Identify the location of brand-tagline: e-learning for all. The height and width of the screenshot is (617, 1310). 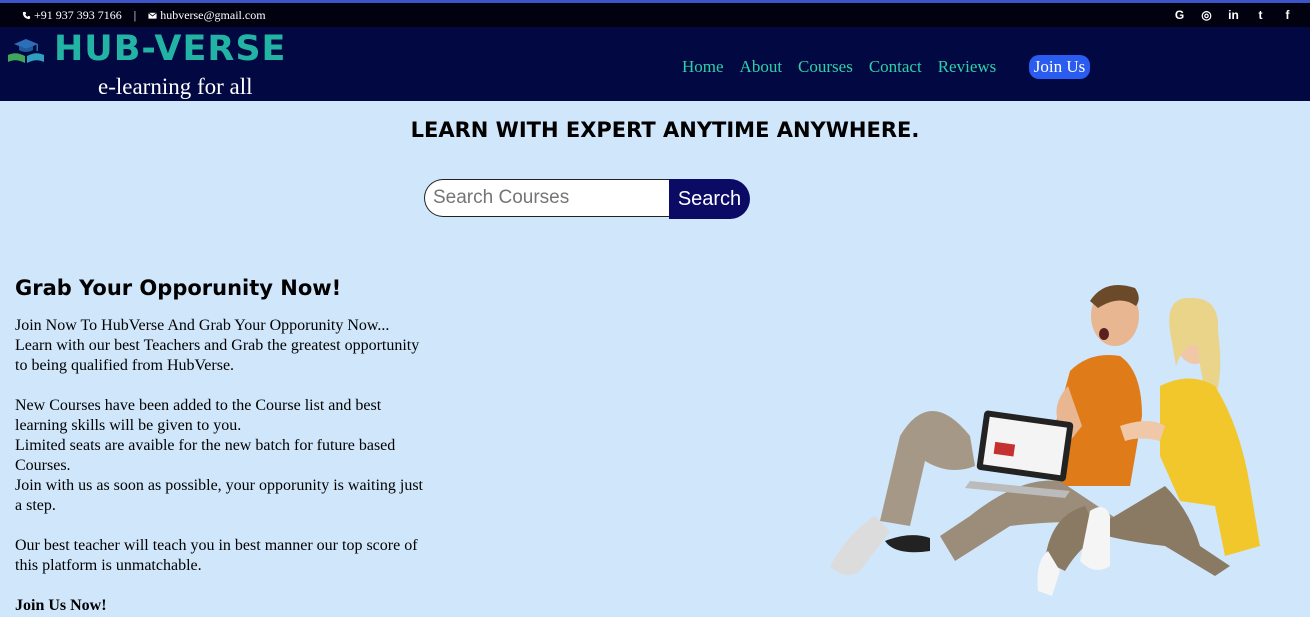
(175, 86).